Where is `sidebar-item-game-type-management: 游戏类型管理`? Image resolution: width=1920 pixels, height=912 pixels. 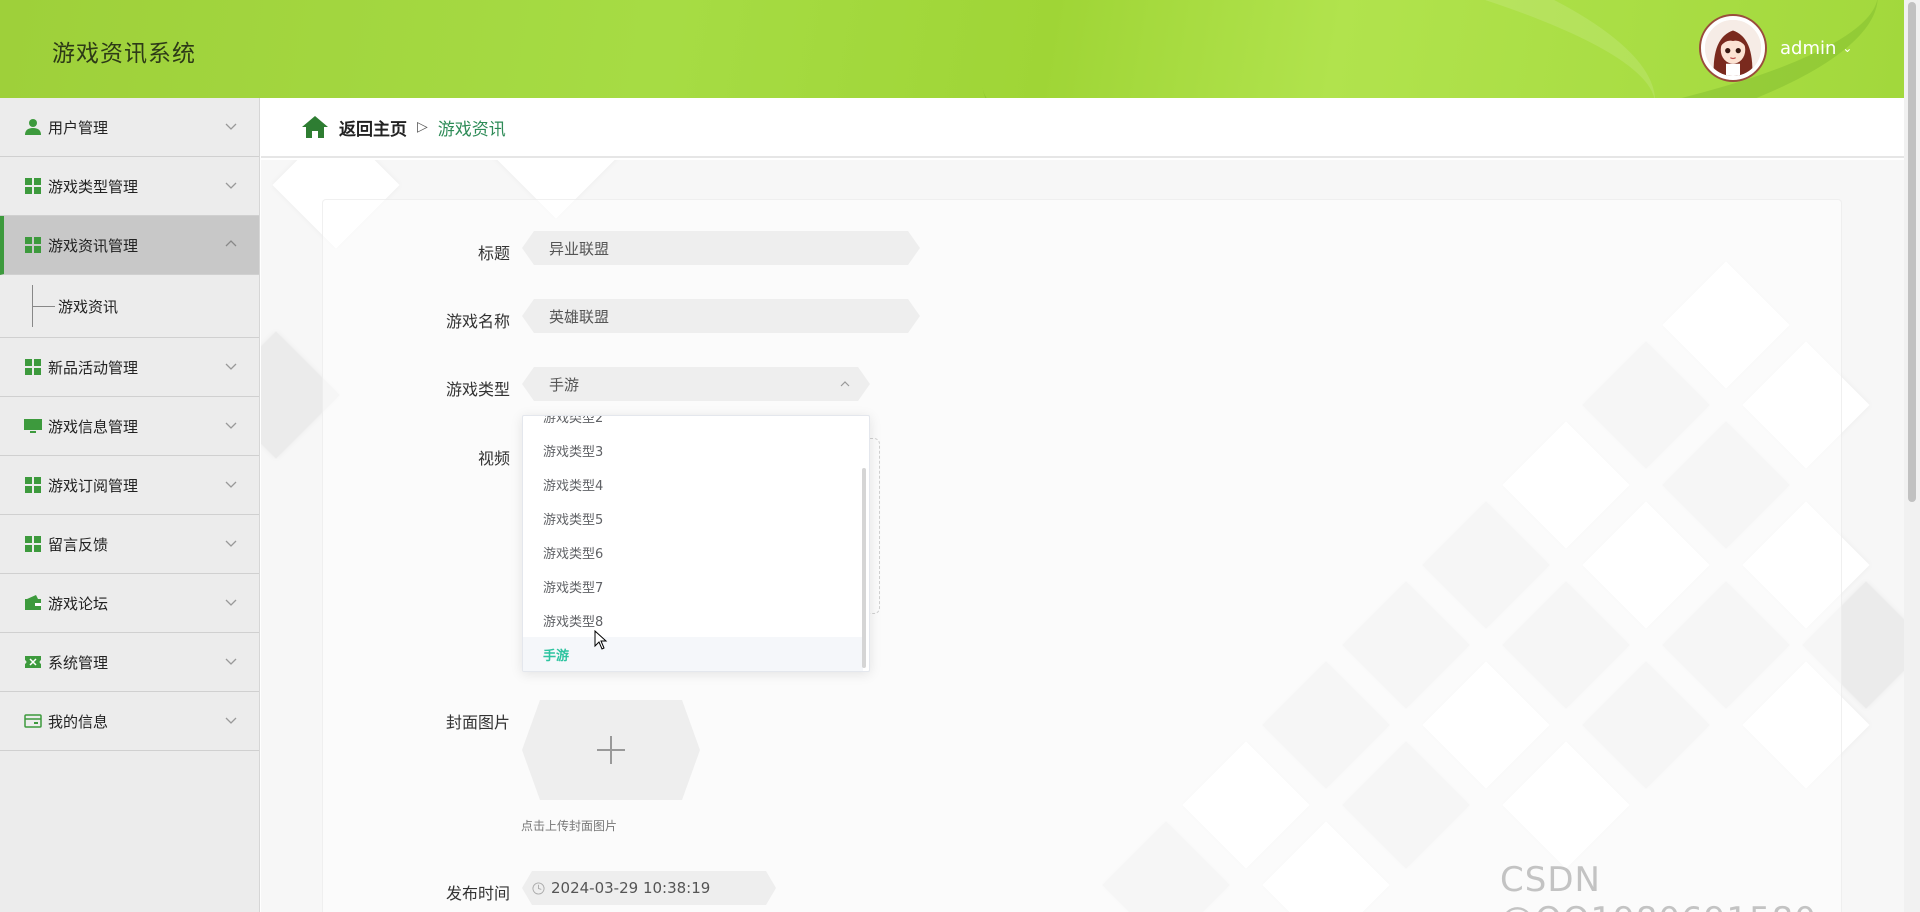
sidebar-item-game-type-management: 游戏类型管理 is located at coordinates (129, 186).